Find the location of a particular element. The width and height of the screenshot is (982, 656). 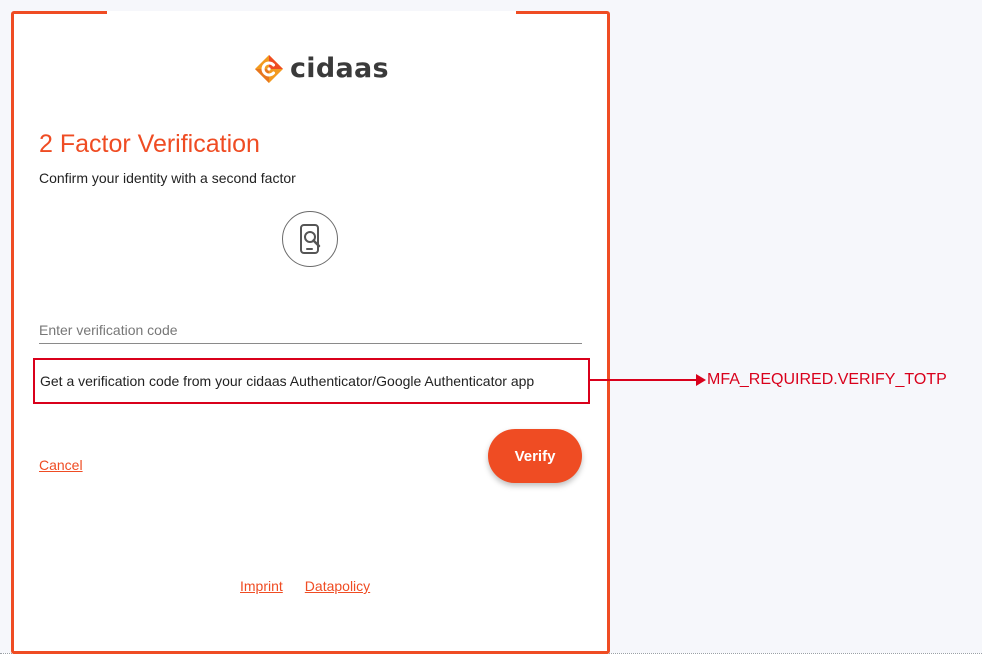

footer-links: Imprint Datapolicy is located at coordinates (305, 586).